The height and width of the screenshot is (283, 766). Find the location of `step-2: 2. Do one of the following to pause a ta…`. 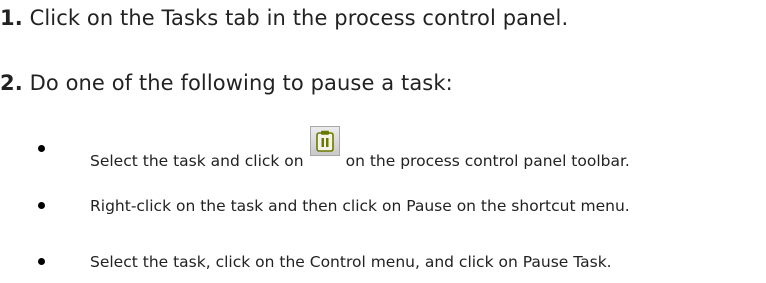

step-2: 2. Do one of the following to pause a ta… is located at coordinates (226, 83).